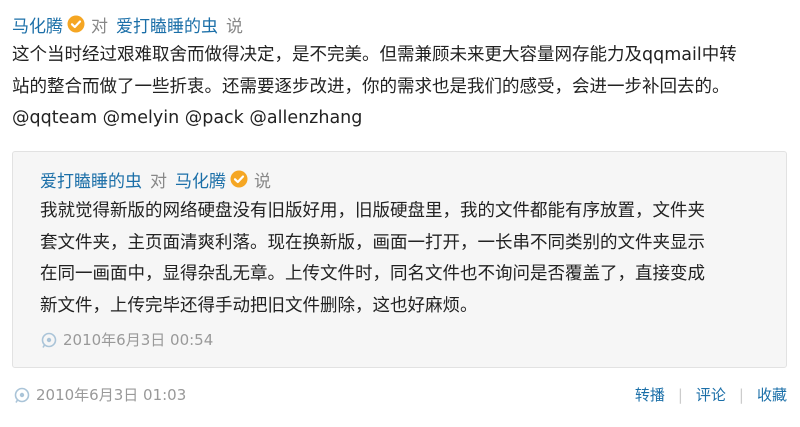 Image resolution: width=800 pixels, height=427 pixels. I want to click on say-word: 说, so click(234, 26).